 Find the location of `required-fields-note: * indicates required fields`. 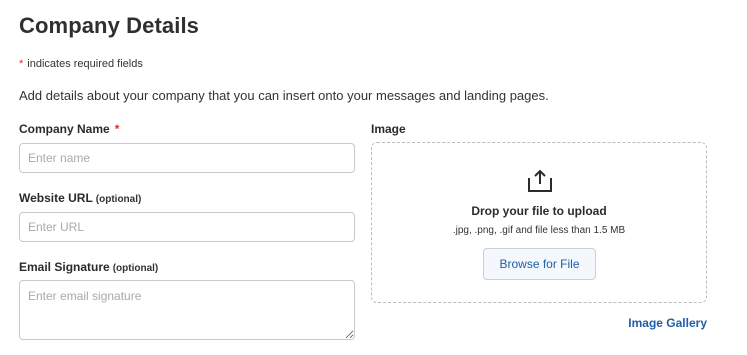

required-fields-note: * indicates required fields is located at coordinates (81, 64).